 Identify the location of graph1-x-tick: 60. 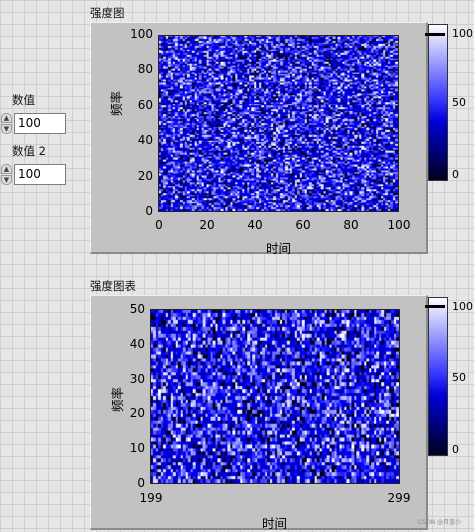
(303, 225).